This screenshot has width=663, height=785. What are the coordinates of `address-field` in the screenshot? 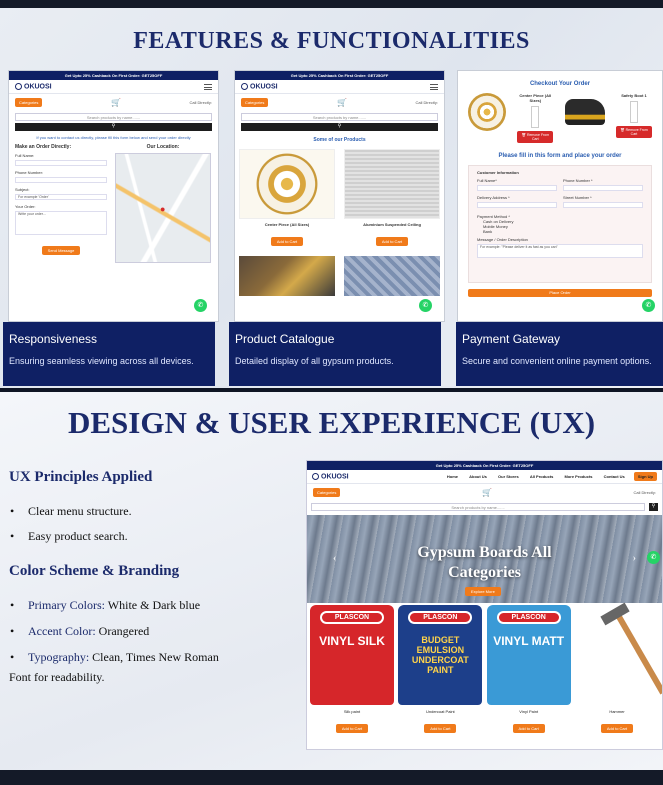 It's located at (517, 205).